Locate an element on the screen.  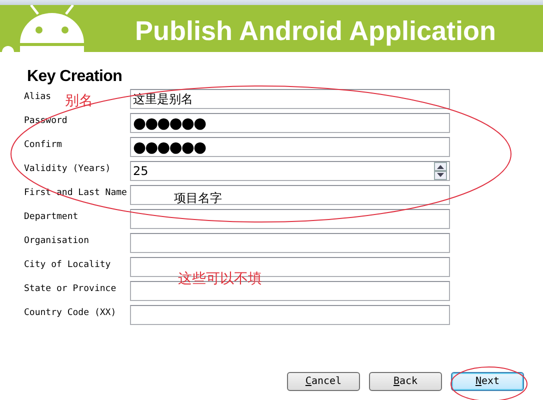
field-label: First and Last Name is located at coordinates (75, 193).